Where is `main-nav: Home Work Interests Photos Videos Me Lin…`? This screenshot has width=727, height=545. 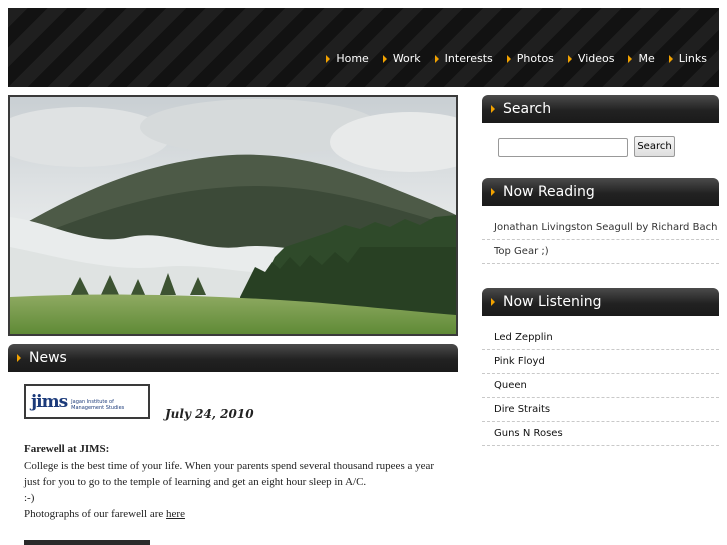
main-nav: Home Work Interests Photos Videos Me Lin… is located at coordinates (509, 58).